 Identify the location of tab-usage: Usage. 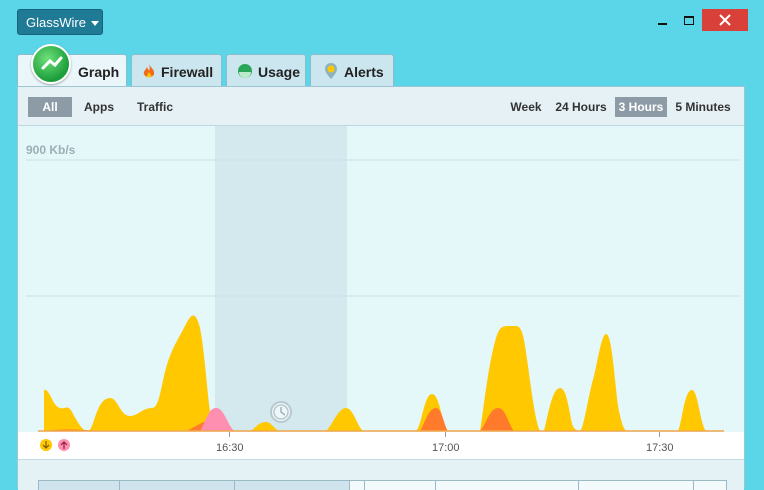
(266, 70).